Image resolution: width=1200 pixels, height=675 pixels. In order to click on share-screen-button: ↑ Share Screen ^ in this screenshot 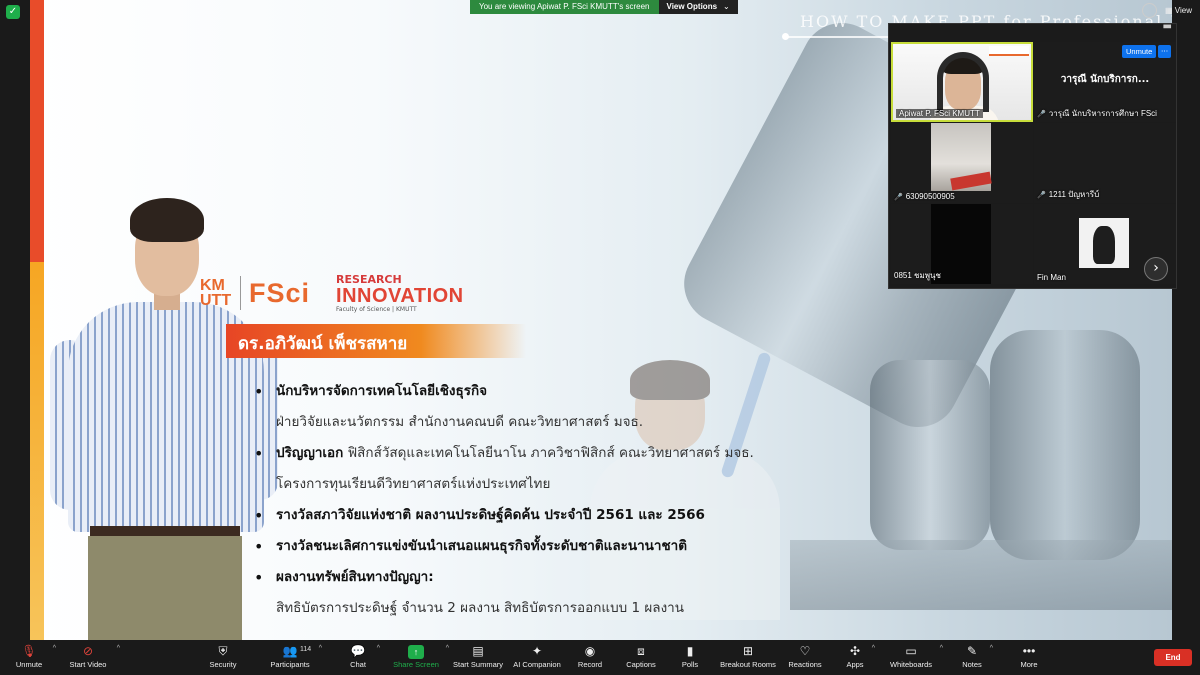, I will do `click(421, 658)`.